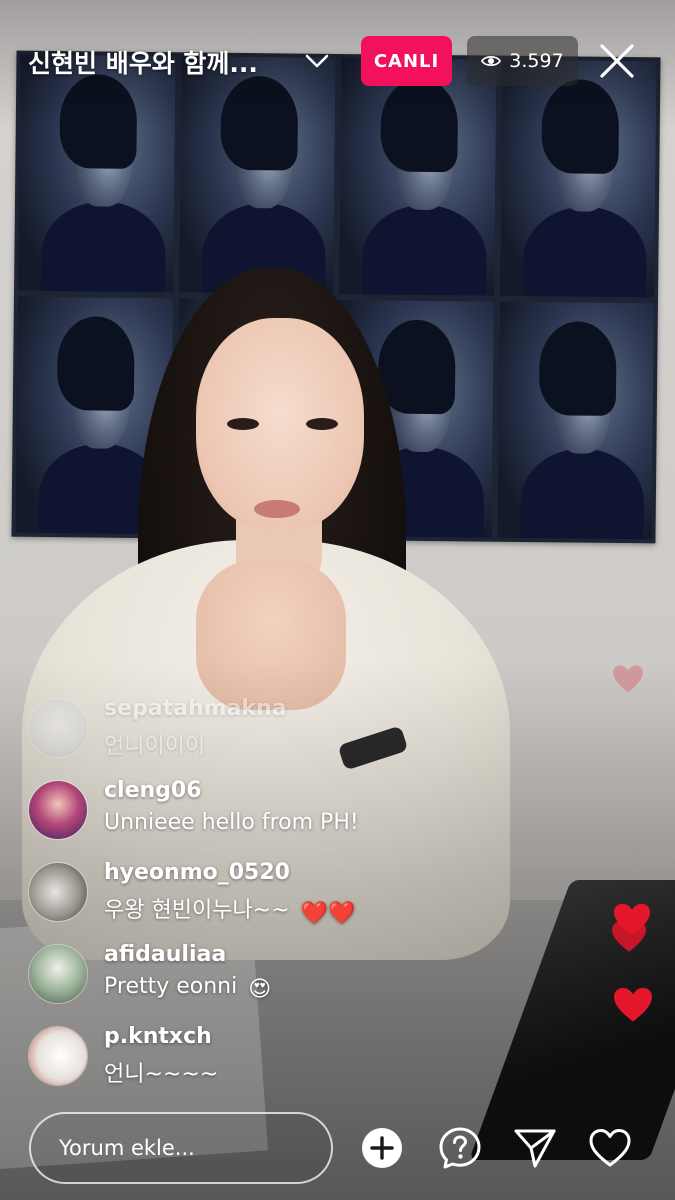 The image size is (675, 1200). Describe the element at coordinates (231, 822) in the screenshot. I see `comment-text: Unnieee hello from PH!` at that location.